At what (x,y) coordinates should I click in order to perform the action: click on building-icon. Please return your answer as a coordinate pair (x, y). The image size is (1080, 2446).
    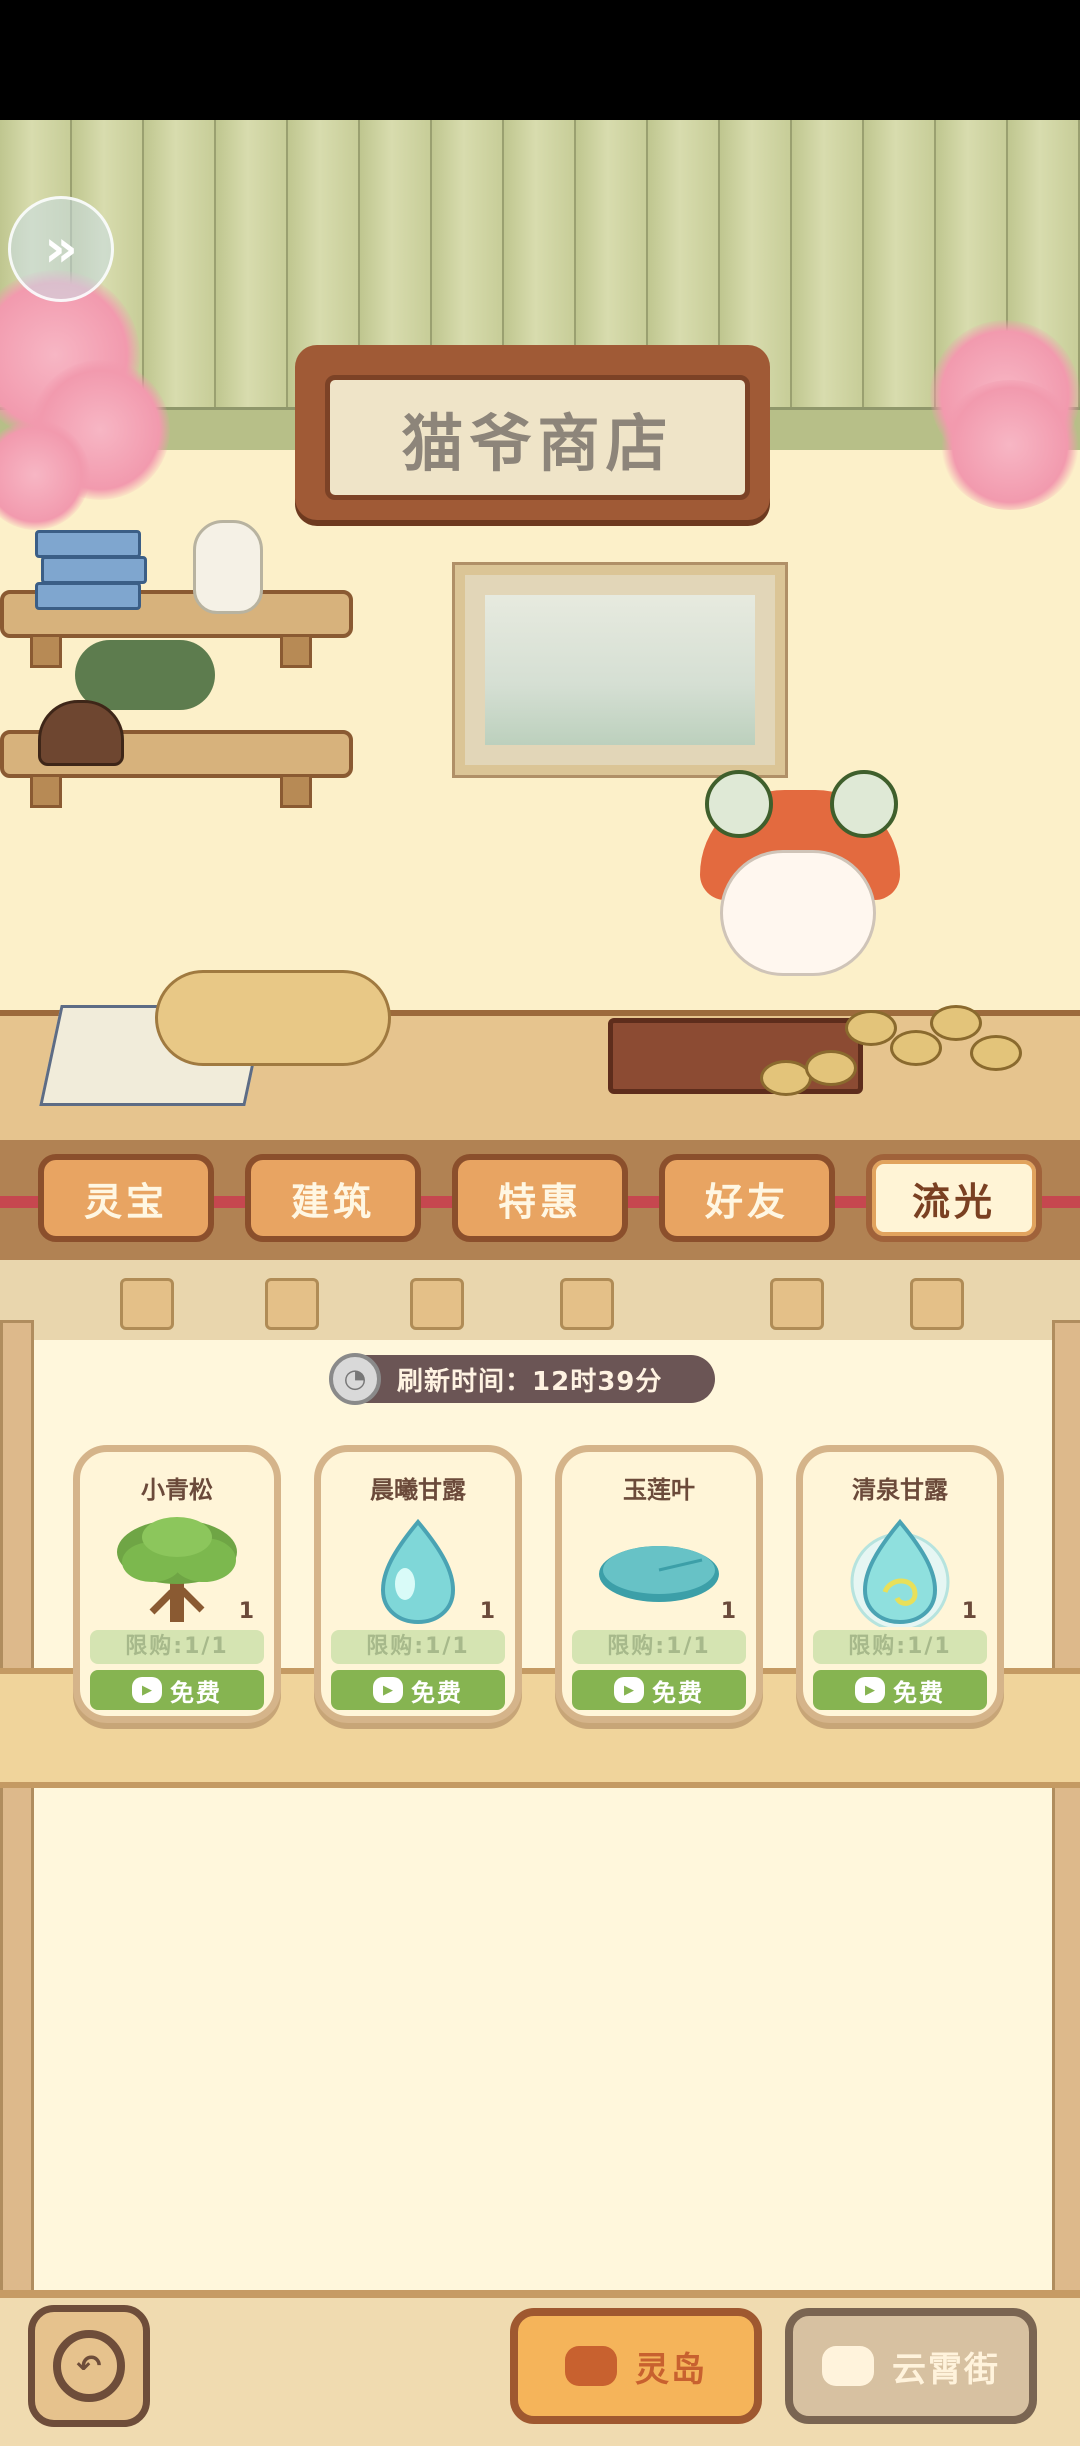
    Looking at the image, I should click on (848, 2366).